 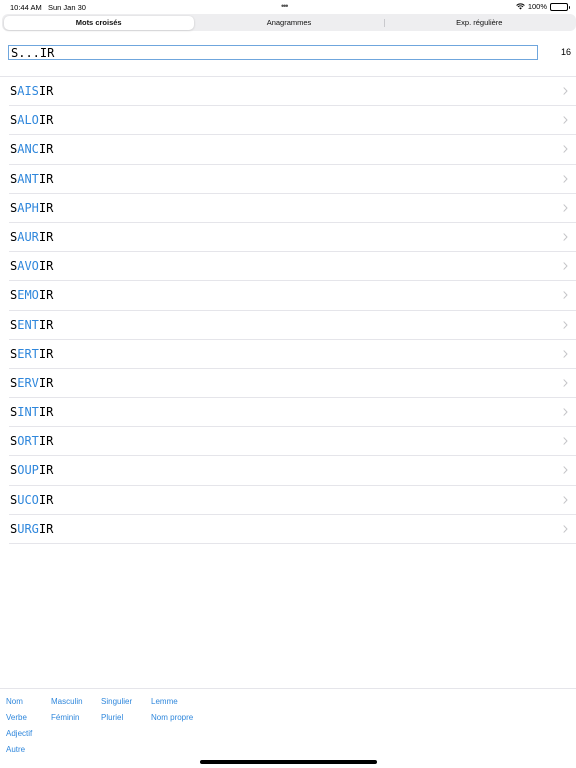 I want to click on list-item: SUCOIR, so click(x=292, y=500).